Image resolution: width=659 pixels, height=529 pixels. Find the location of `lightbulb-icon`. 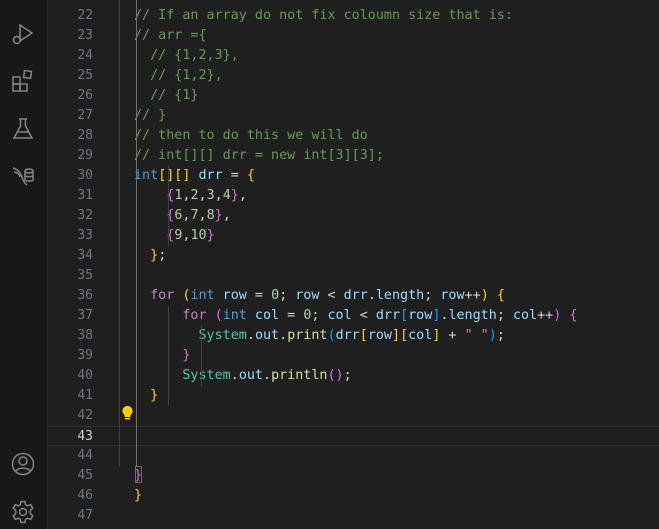

lightbulb-icon is located at coordinates (127, 415).